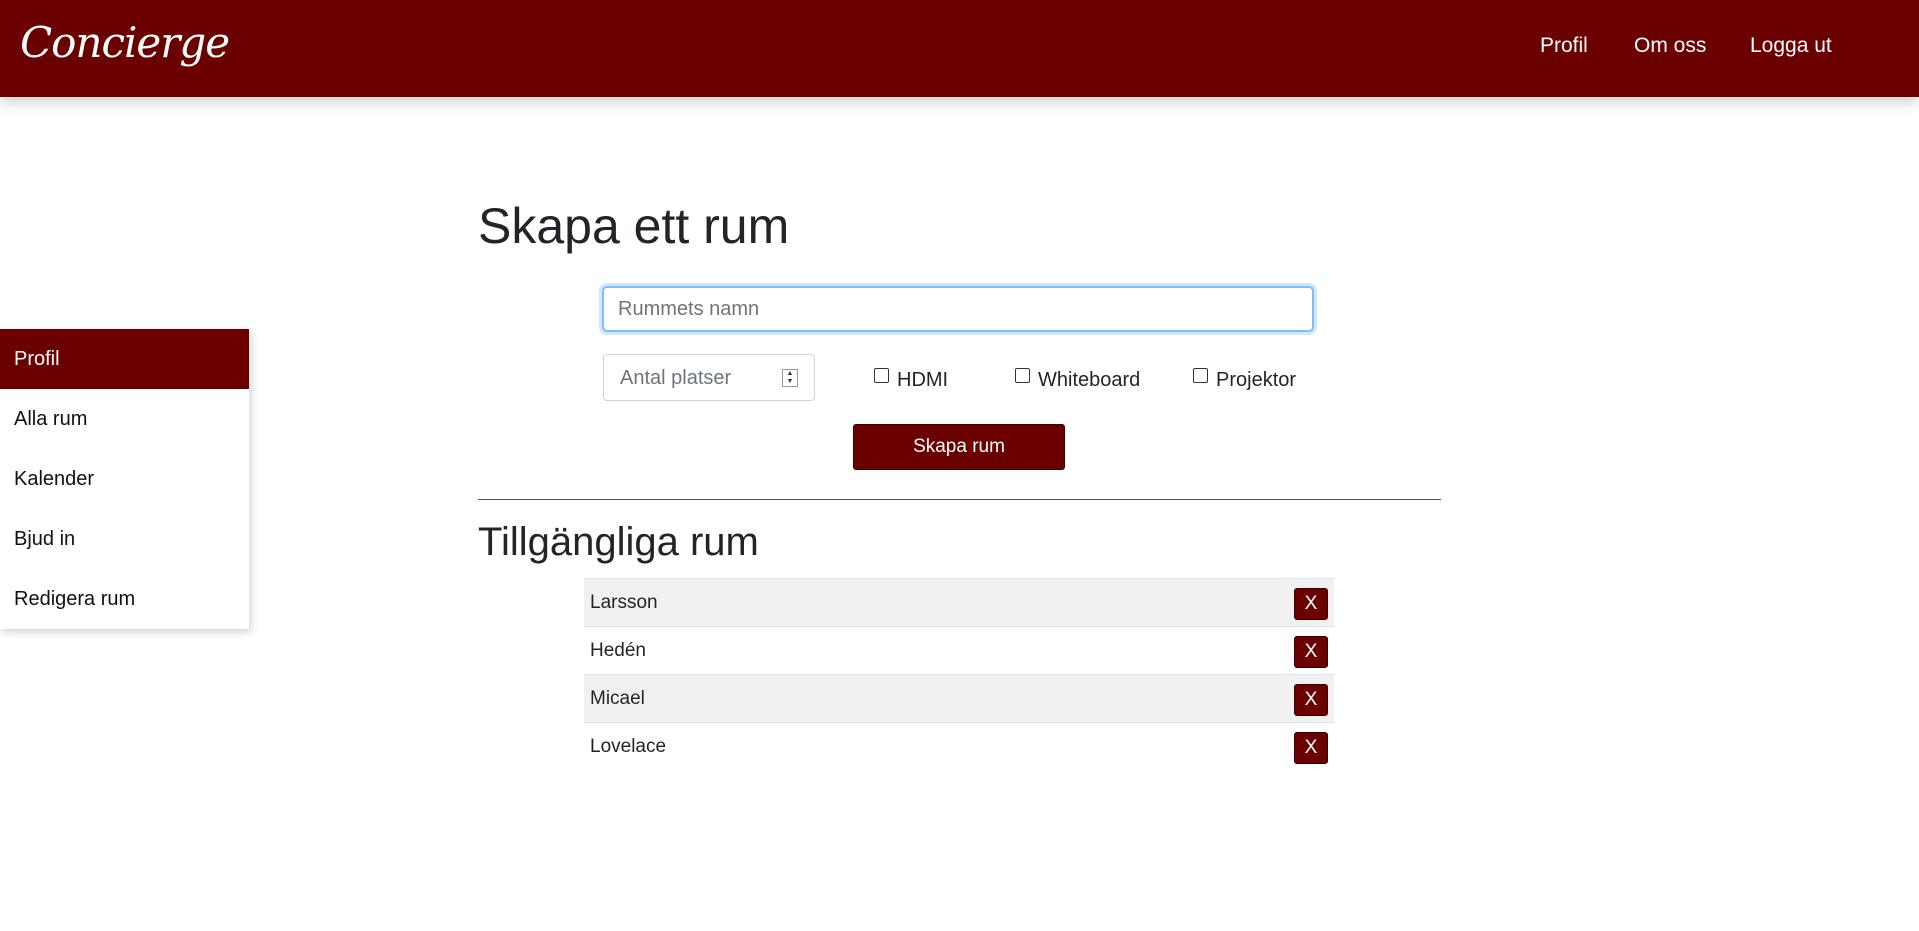  Describe the element at coordinates (1089, 380) in the screenshot. I see `whiteboard-label: Whiteboard` at that location.